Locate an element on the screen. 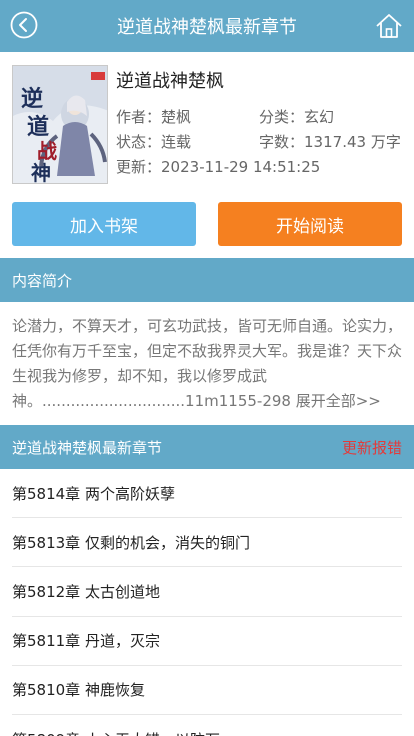 Image resolution: width=414 pixels, height=736 pixels. category-value: 玄幻 is located at coordinates (319, 117).